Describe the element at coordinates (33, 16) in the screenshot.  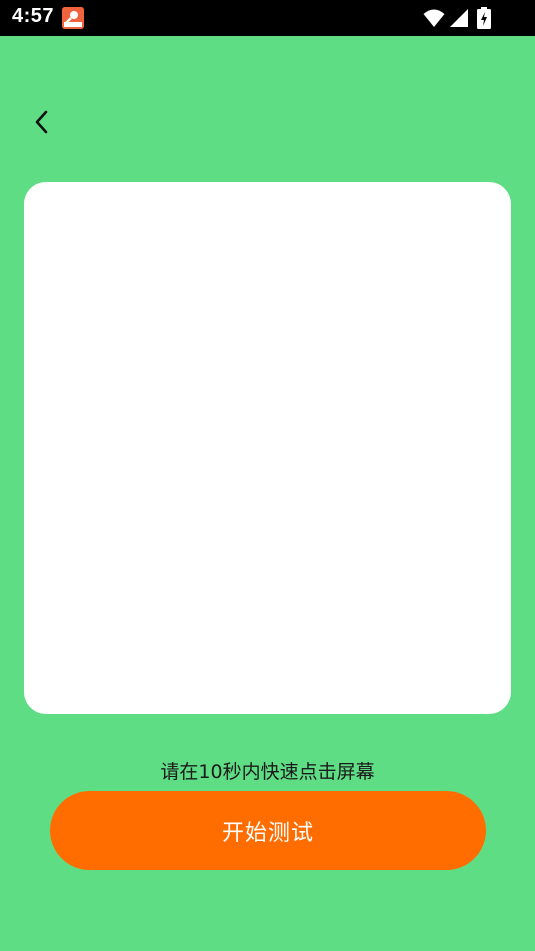
I see `status-time: 4:57` at that location.